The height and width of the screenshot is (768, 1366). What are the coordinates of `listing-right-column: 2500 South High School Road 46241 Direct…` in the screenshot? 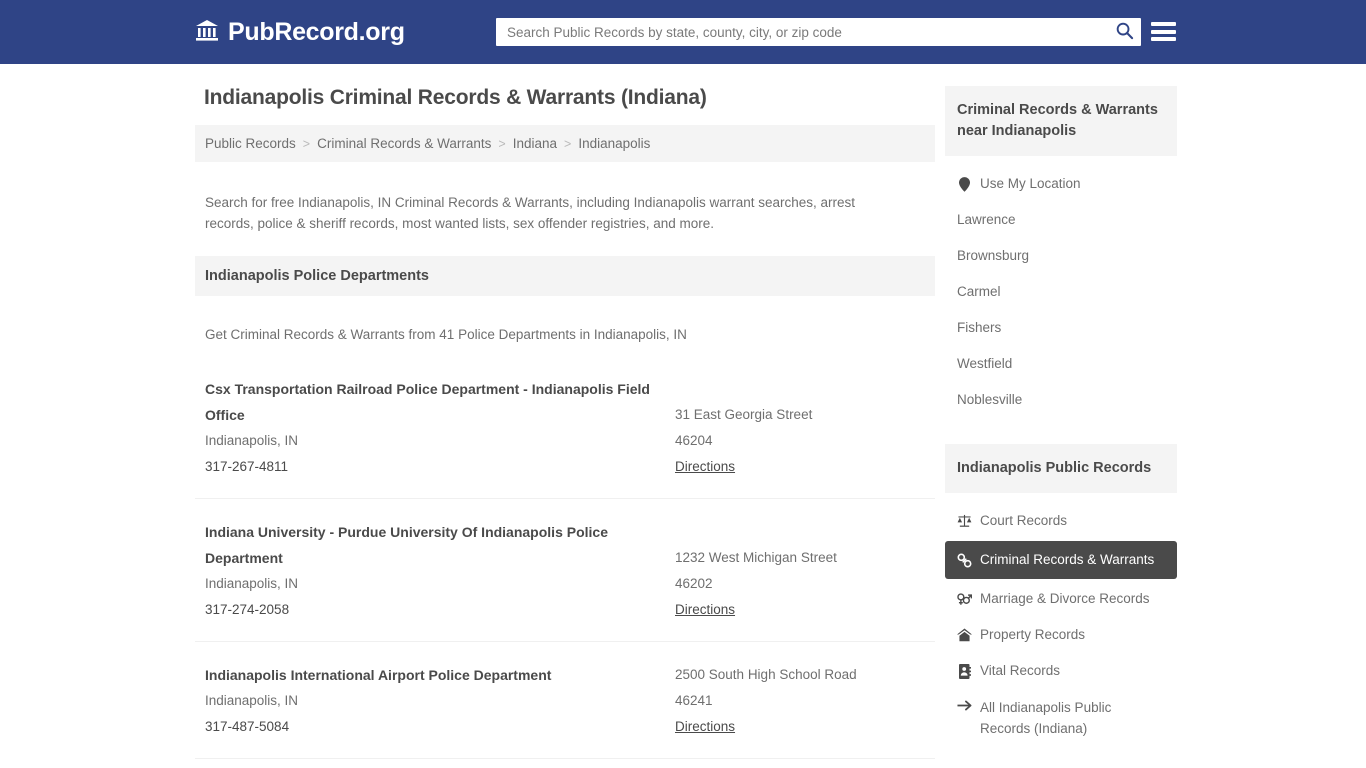 It's located at (800, 701).